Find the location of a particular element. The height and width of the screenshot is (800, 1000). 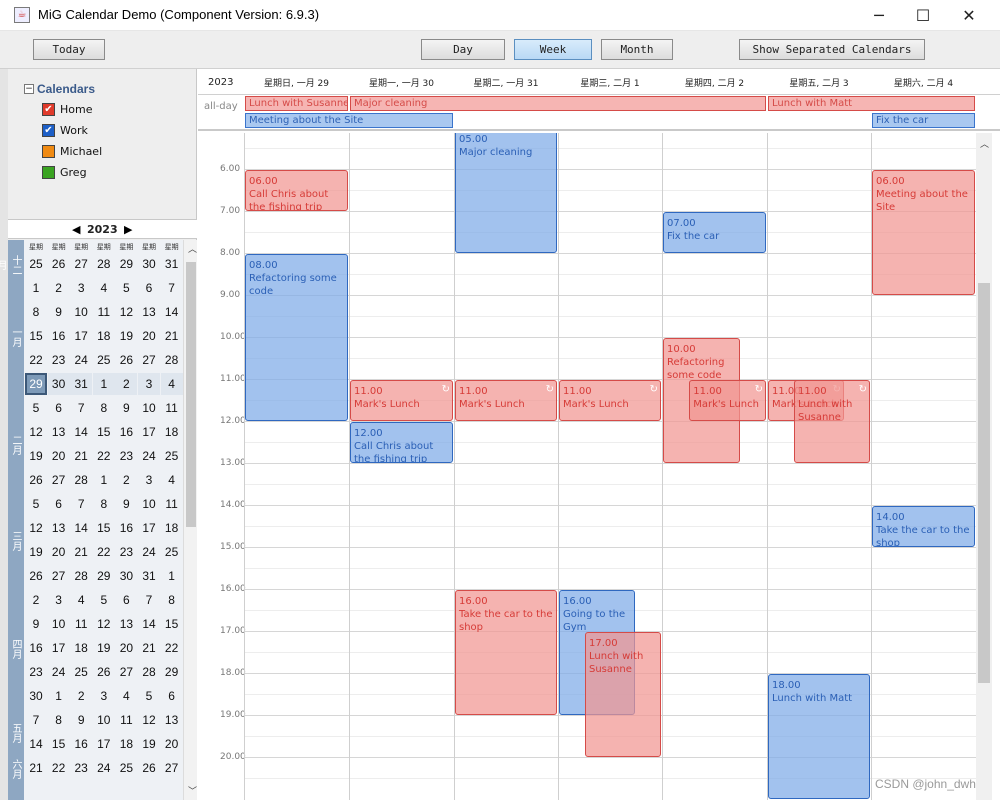

mini-day-cell: 29 is located at coordinates (126, 264).